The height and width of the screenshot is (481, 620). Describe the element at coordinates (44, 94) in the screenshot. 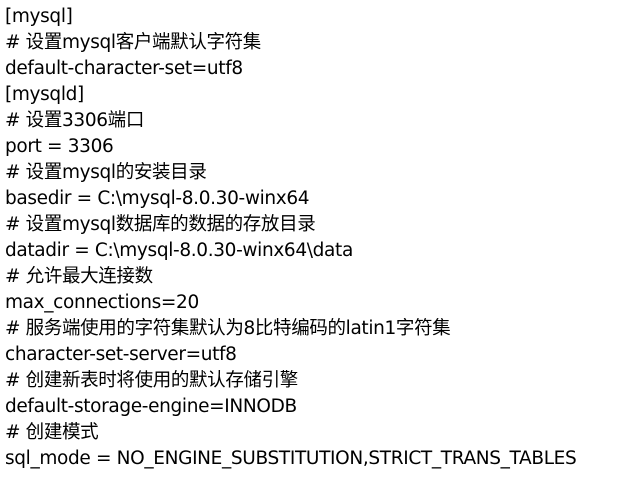

I see `section-header-mysqld: [mysqld]` at that location.